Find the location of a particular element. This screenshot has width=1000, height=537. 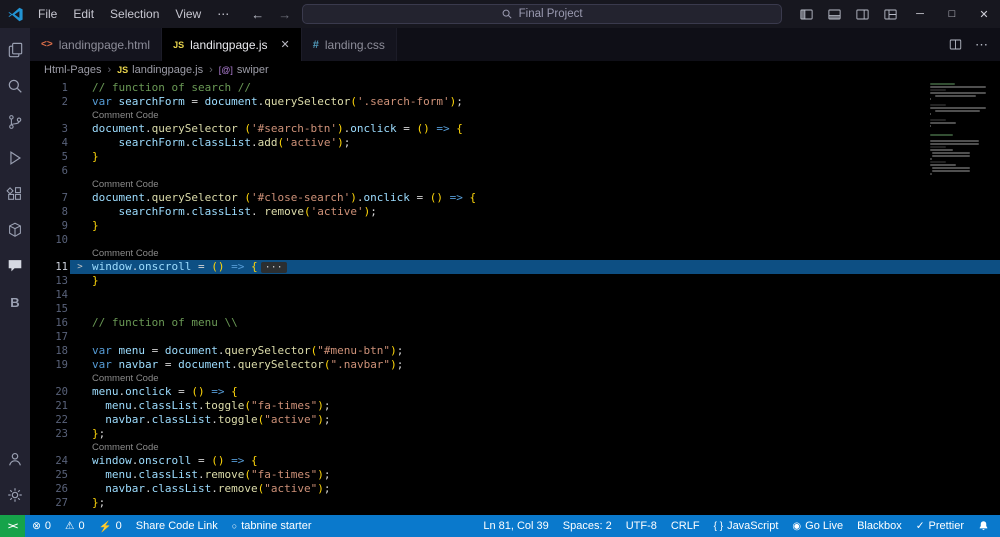

menu-file: File is located at coordinates (47, 14).